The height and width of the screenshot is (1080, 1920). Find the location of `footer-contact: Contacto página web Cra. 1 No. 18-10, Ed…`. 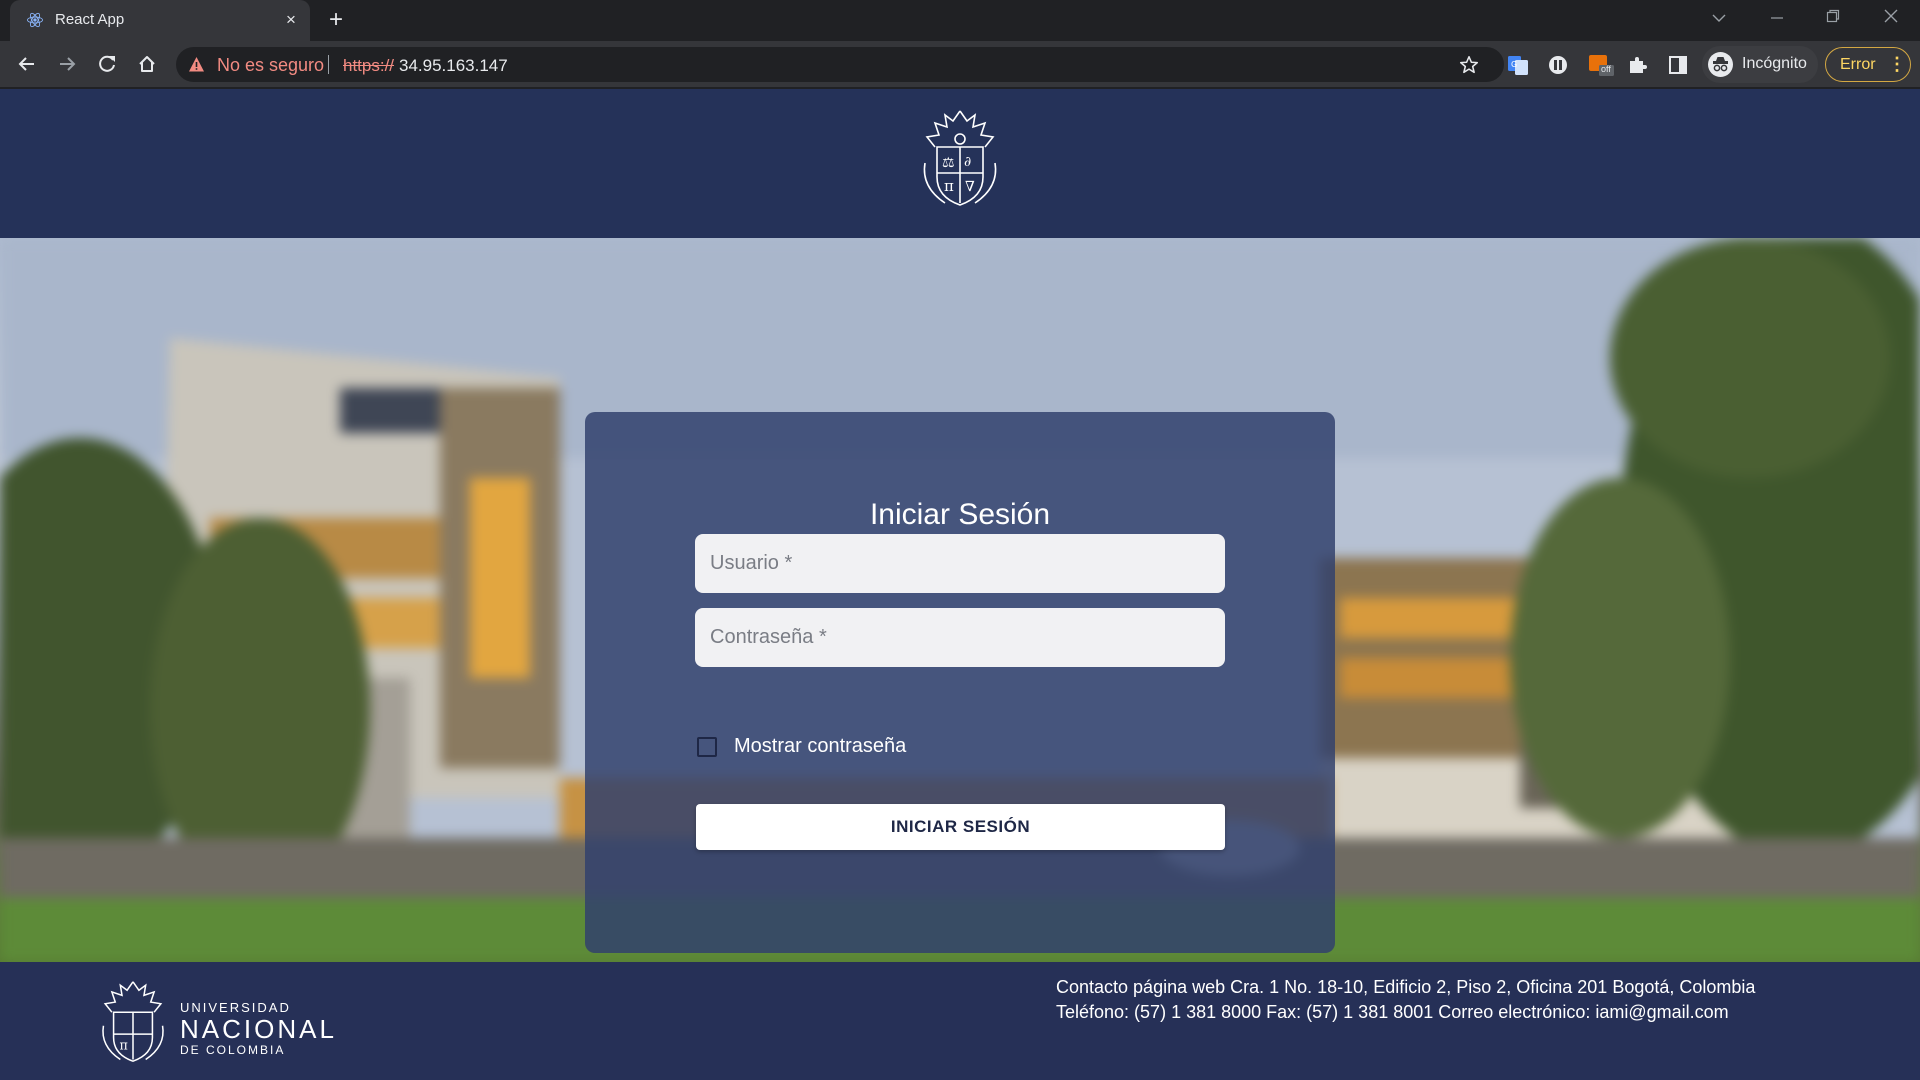

footer-contact: Contacto página web Cra. 1 No. 18-10, Ed… is located at coordinates (1405, 1000).